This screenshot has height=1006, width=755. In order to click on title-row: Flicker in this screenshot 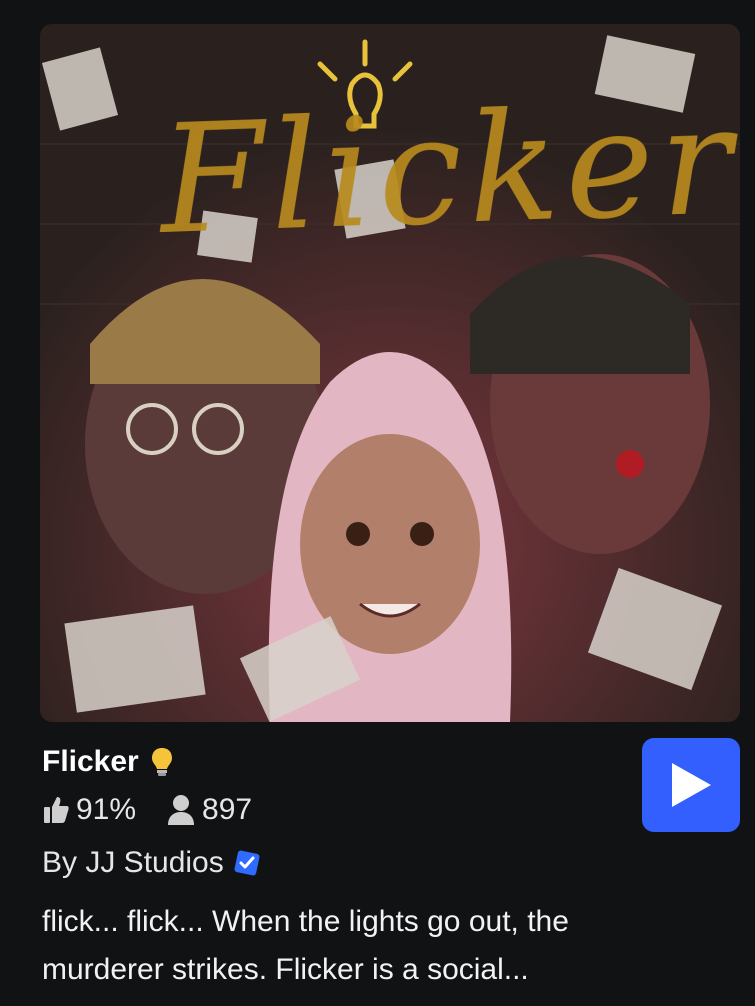, I will do `click(107, 762)`.